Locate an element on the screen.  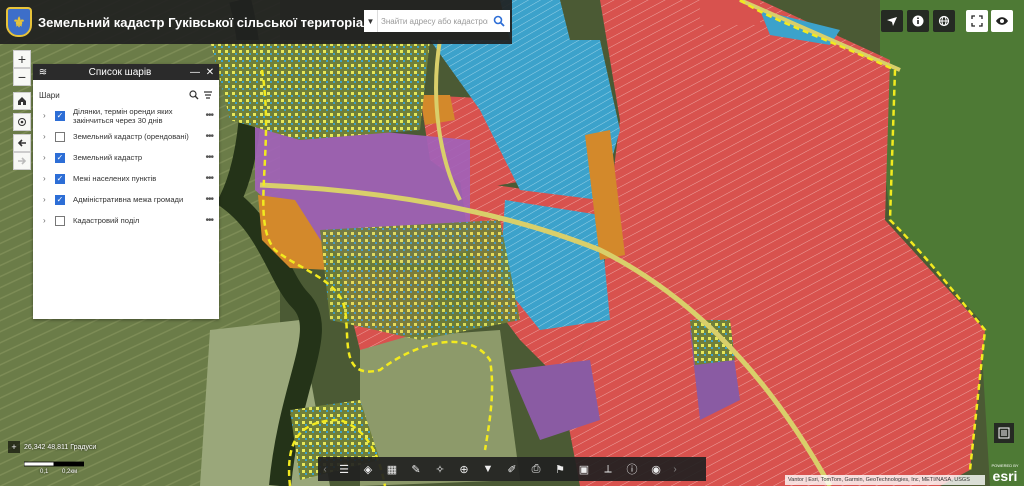
query-icon: ⊕ is located at coordinates (464, 469).